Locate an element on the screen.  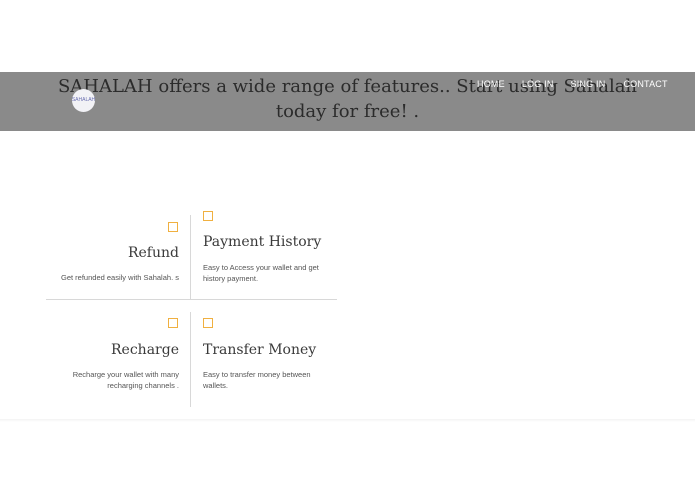
main-nav: HOME LOG IN SING IN CONTACT is located at coordinates (572, 84).